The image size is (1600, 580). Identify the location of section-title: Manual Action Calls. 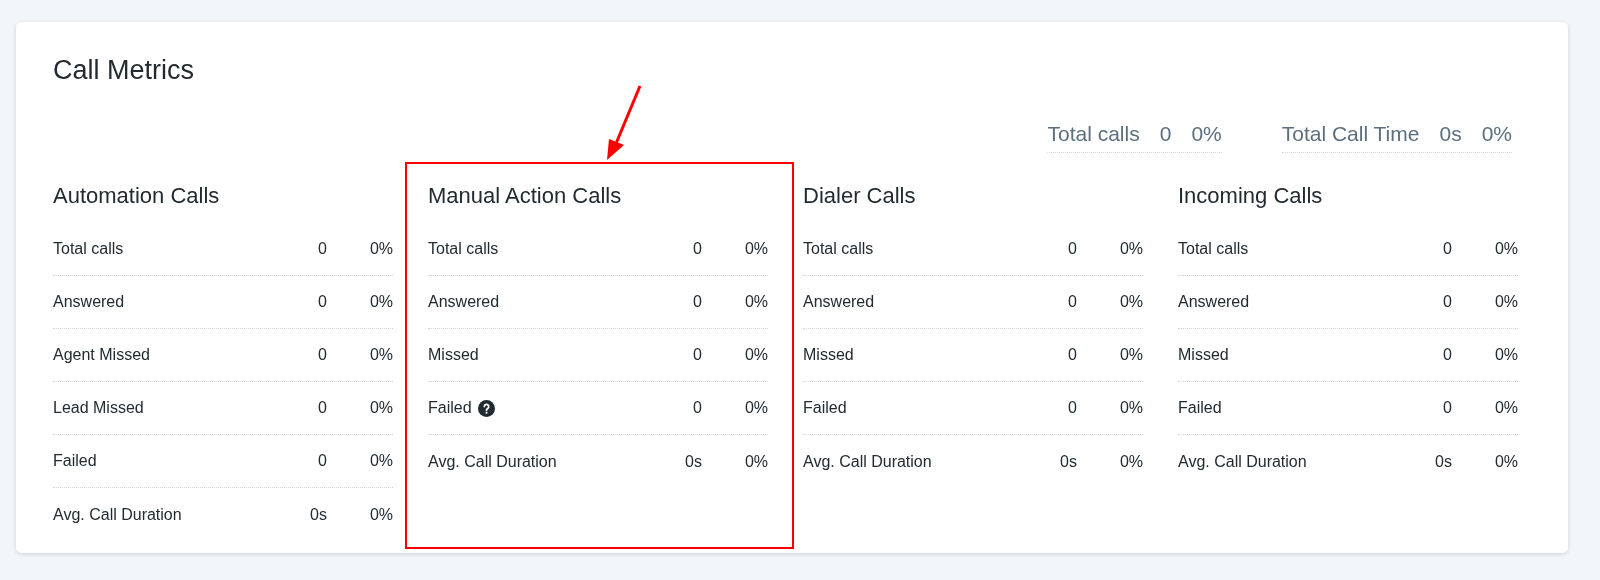
(525, 196).